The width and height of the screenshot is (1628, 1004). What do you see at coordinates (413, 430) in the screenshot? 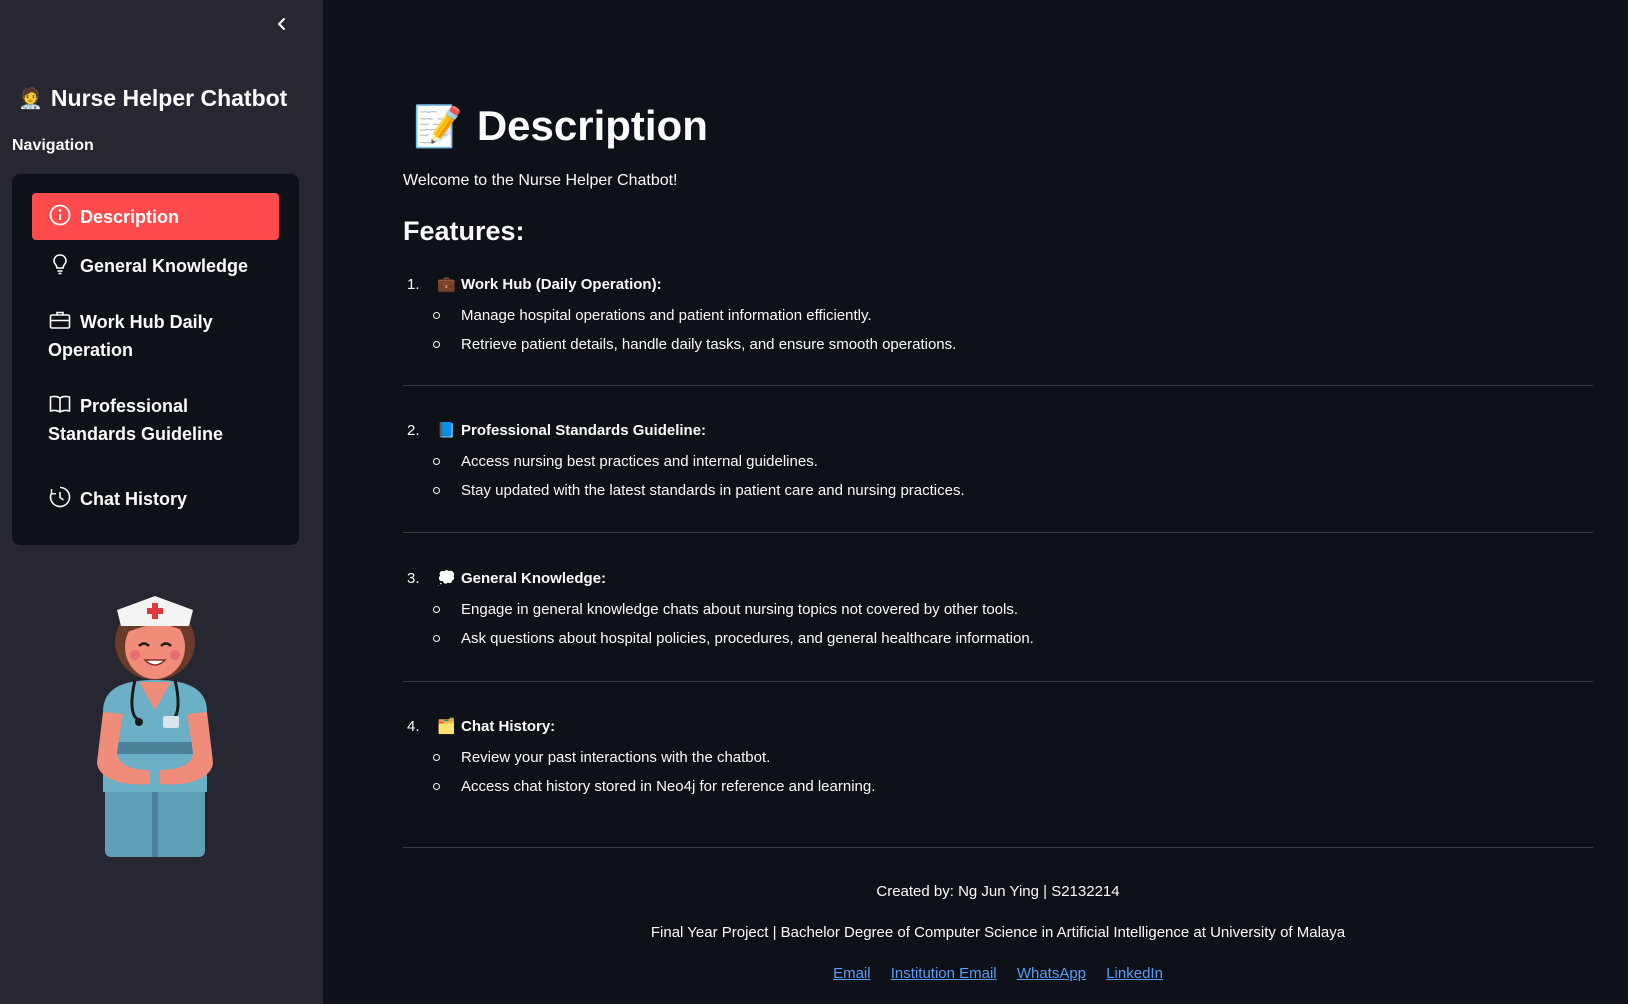
I see `feature-number: 2.` at bounding box center [413, 430].